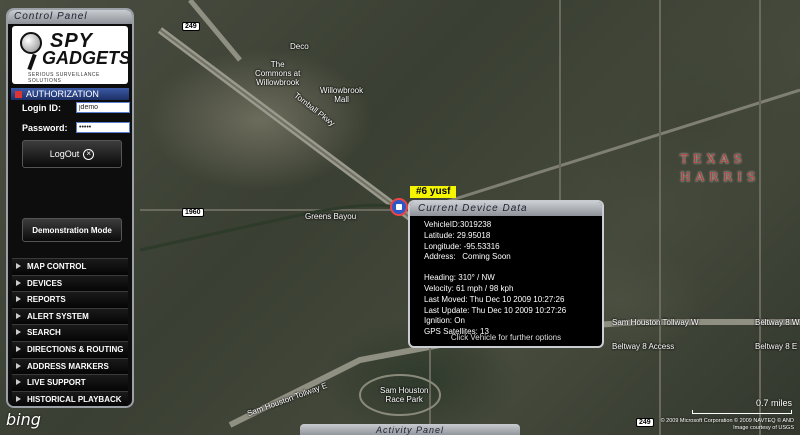 The image size is (800, 435). I want to click on vehicle-label: #6 yusf, so click(433, 192).